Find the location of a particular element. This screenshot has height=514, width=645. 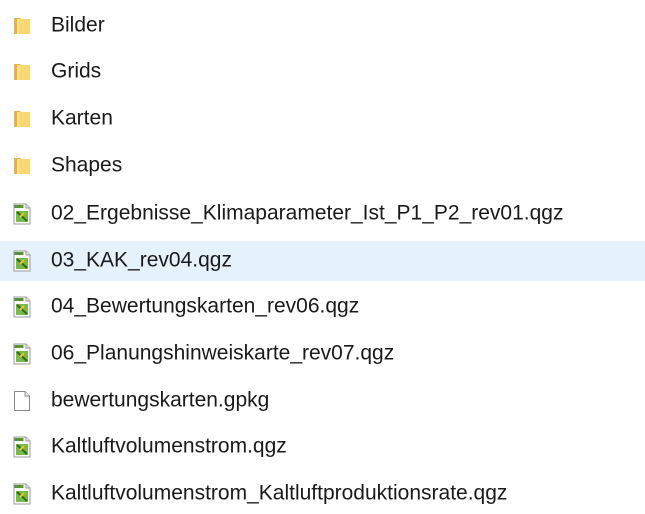

generic-file-icon is located at coordinates (22, 401).